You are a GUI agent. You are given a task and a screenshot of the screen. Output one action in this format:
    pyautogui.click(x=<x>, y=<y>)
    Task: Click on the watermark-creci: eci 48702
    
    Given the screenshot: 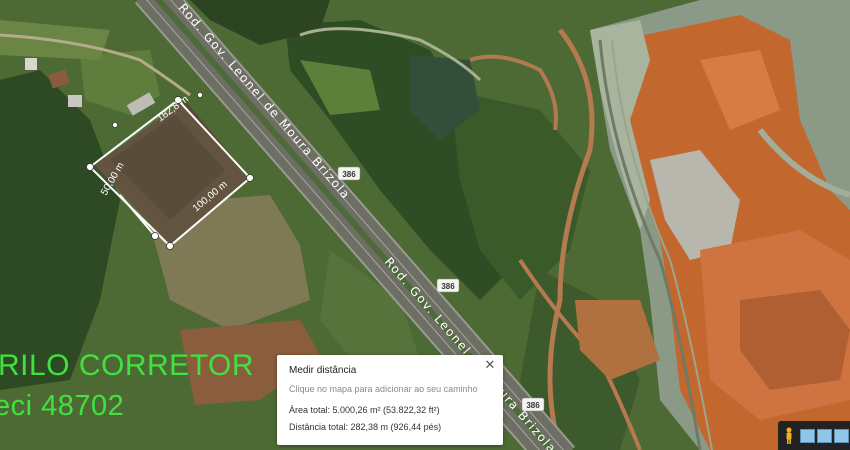 What is the action you would take?
    pyautogui.click(x=62, y=406)
    